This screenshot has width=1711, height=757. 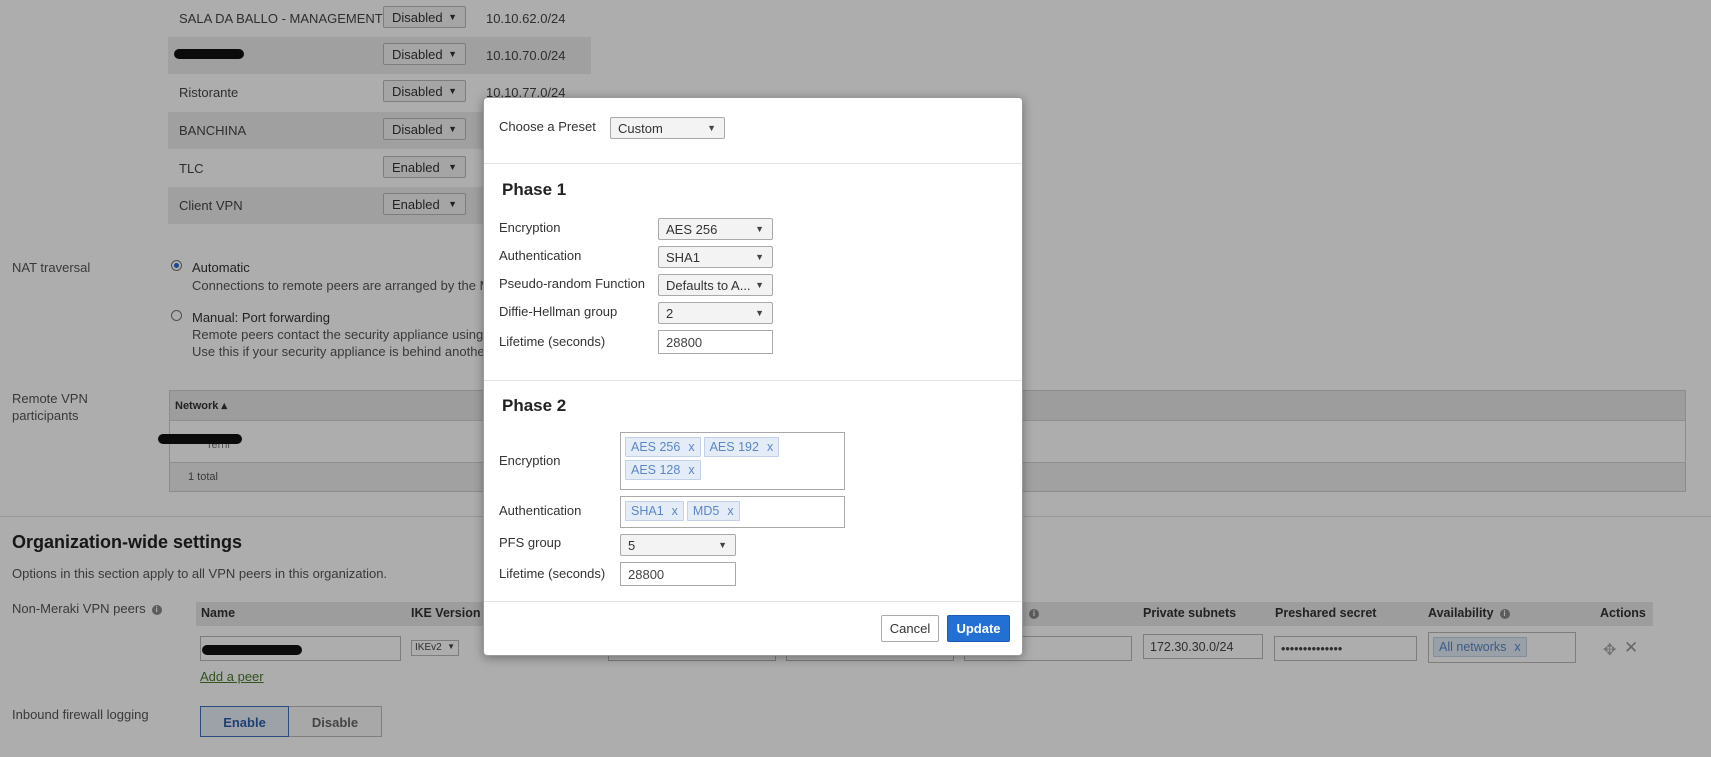 What do you see at coordinates (534, 189) in the screenshot?
I see `phase1-title: Phase 1` at bounding box center [534, 189].